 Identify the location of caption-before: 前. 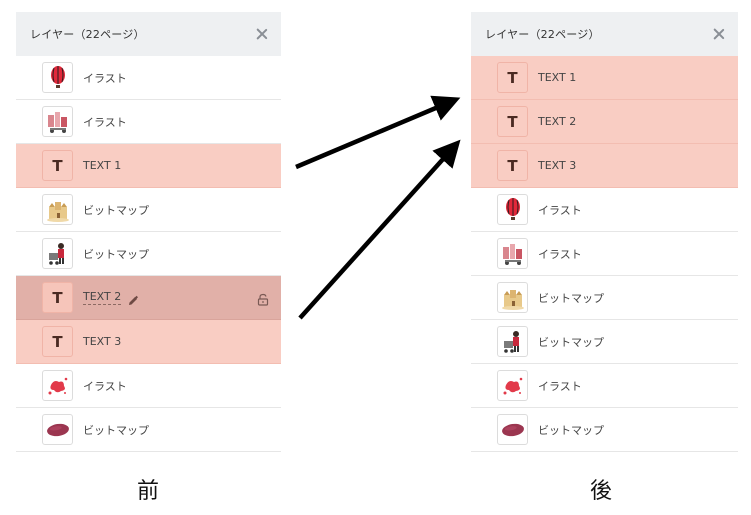
(148, 491).